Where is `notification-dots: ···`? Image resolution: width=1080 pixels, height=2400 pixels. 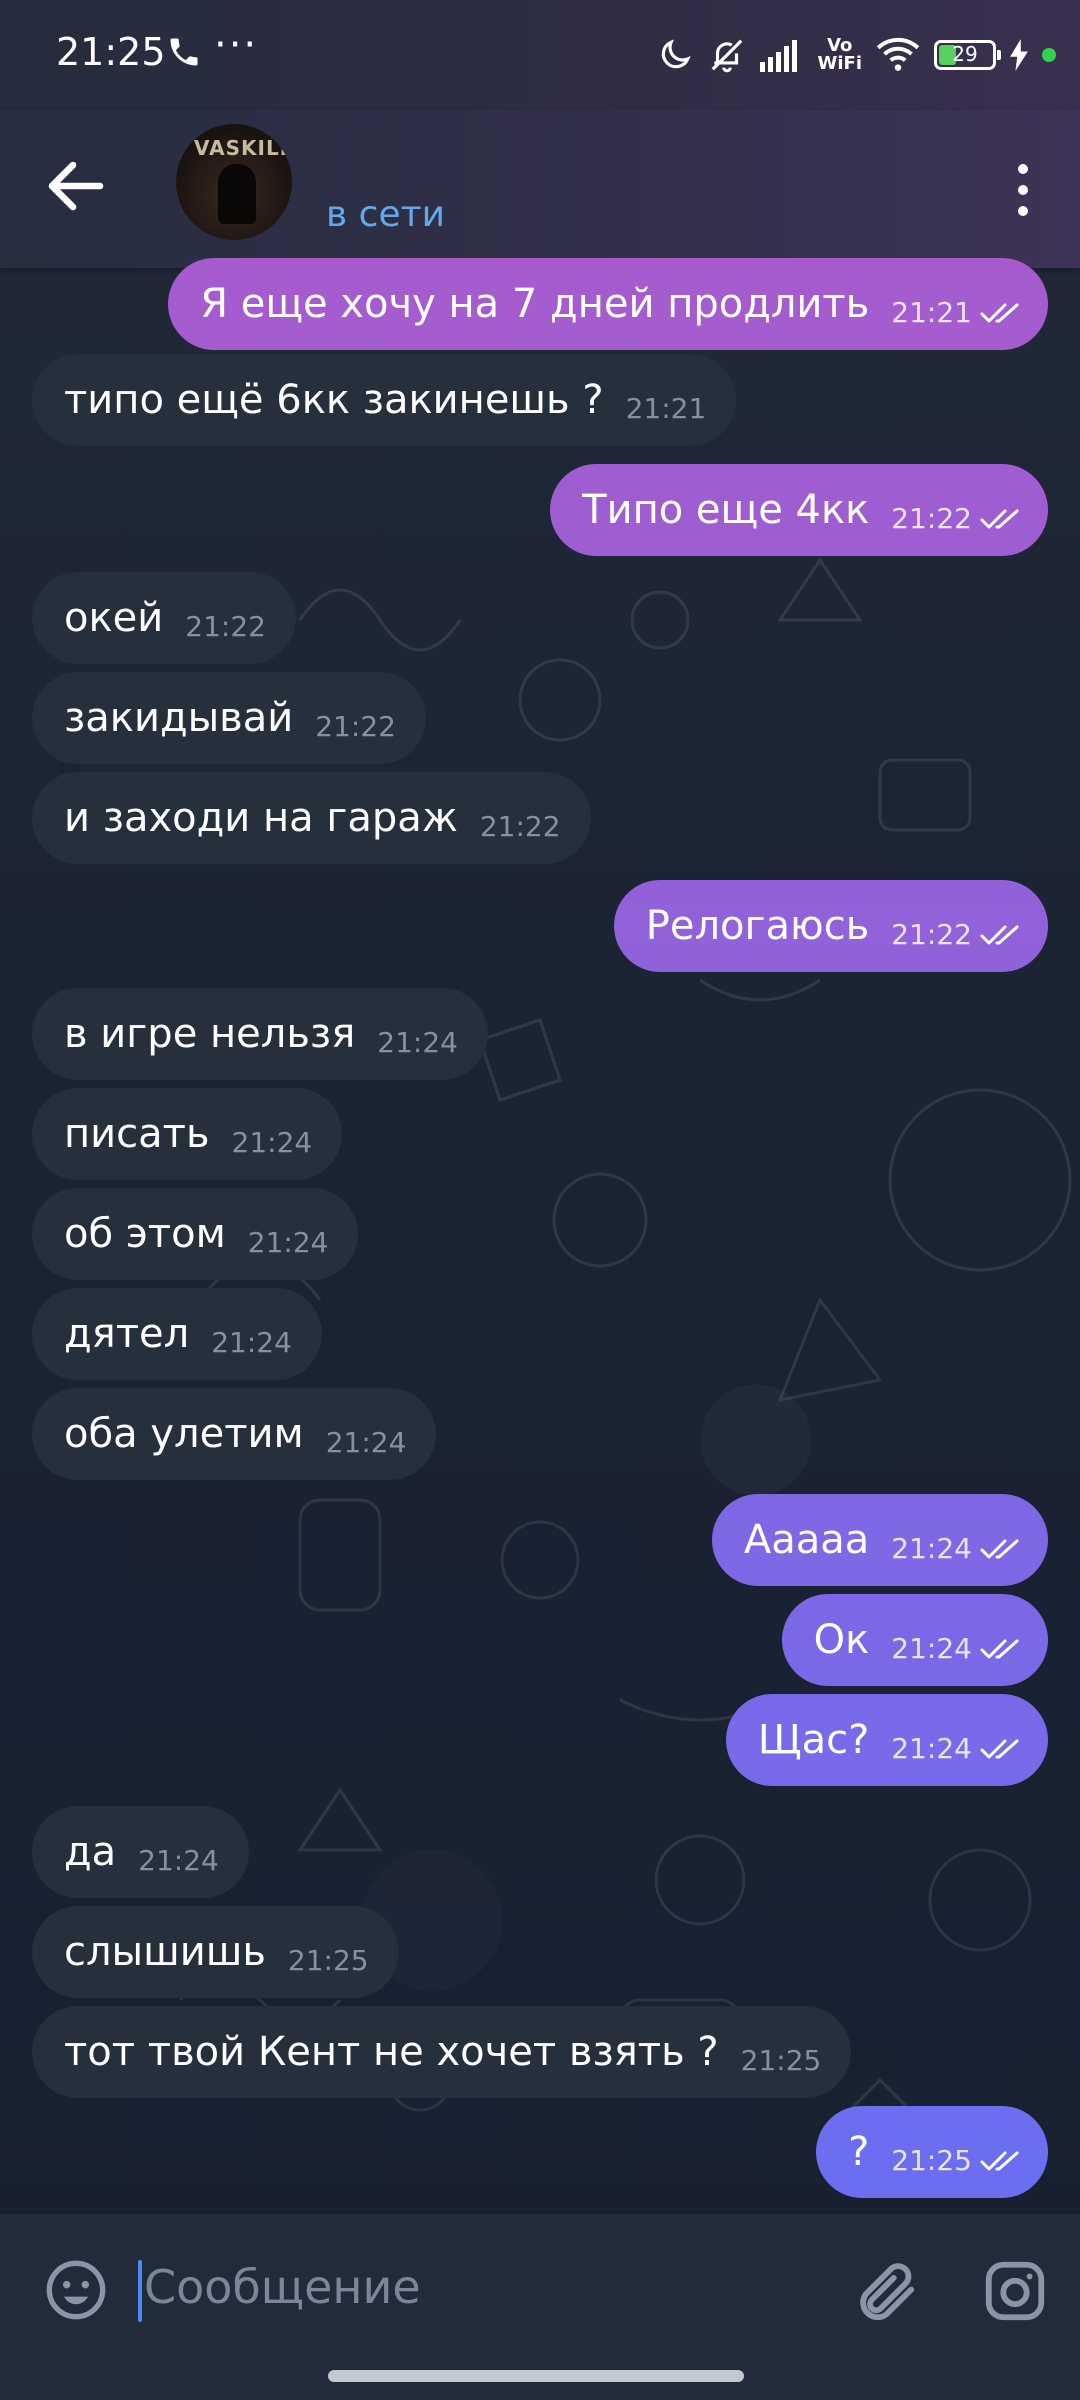
notification-dots: ··· is located at coordinates (236, 45).